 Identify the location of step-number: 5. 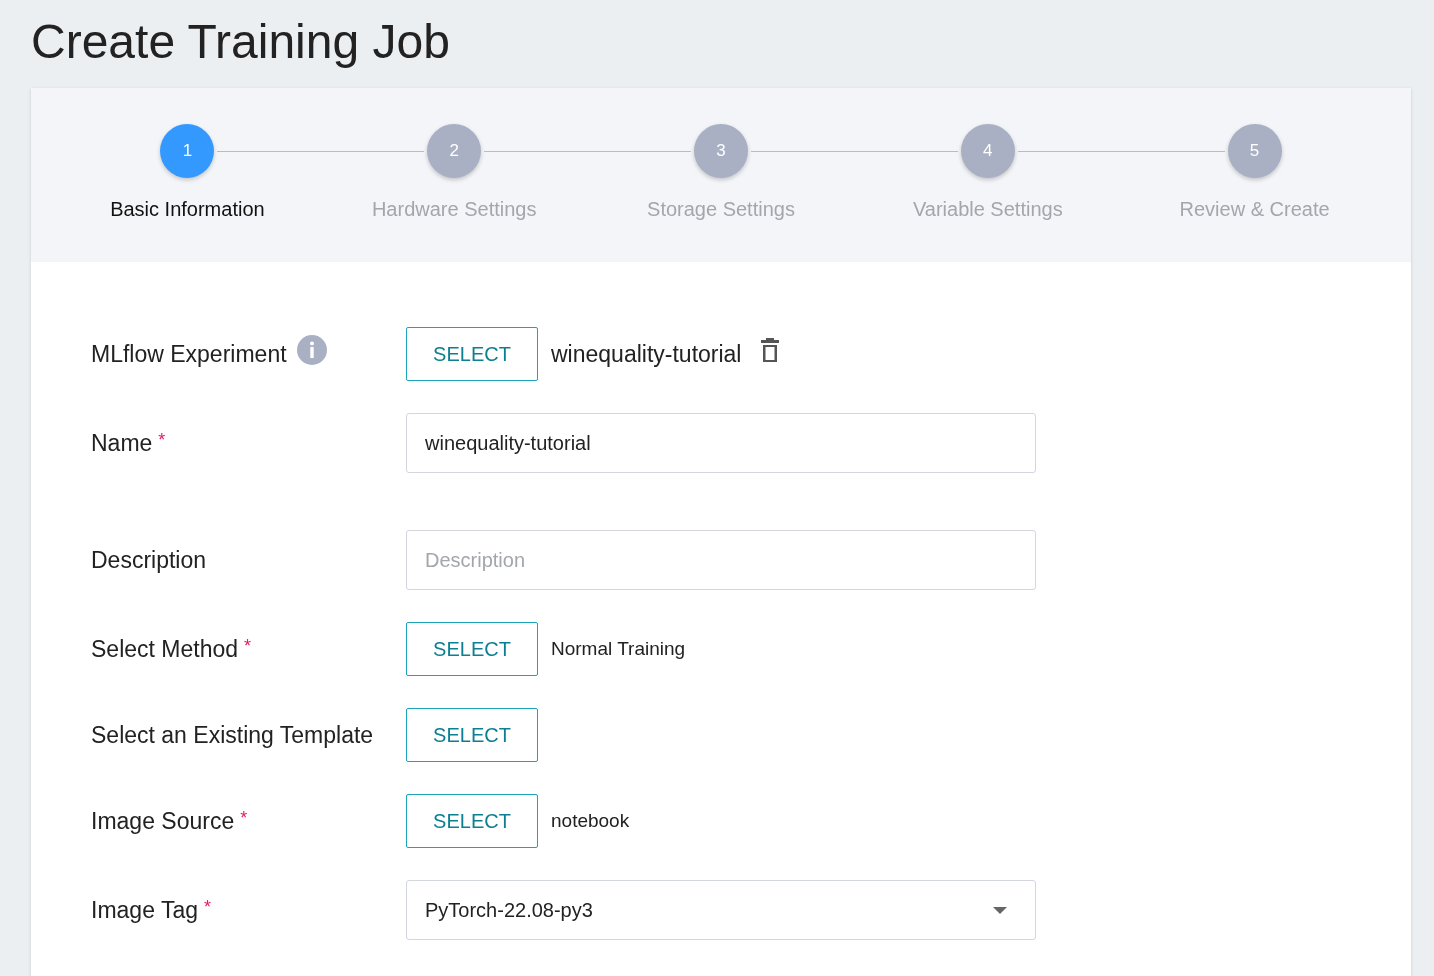
(1254, 151).